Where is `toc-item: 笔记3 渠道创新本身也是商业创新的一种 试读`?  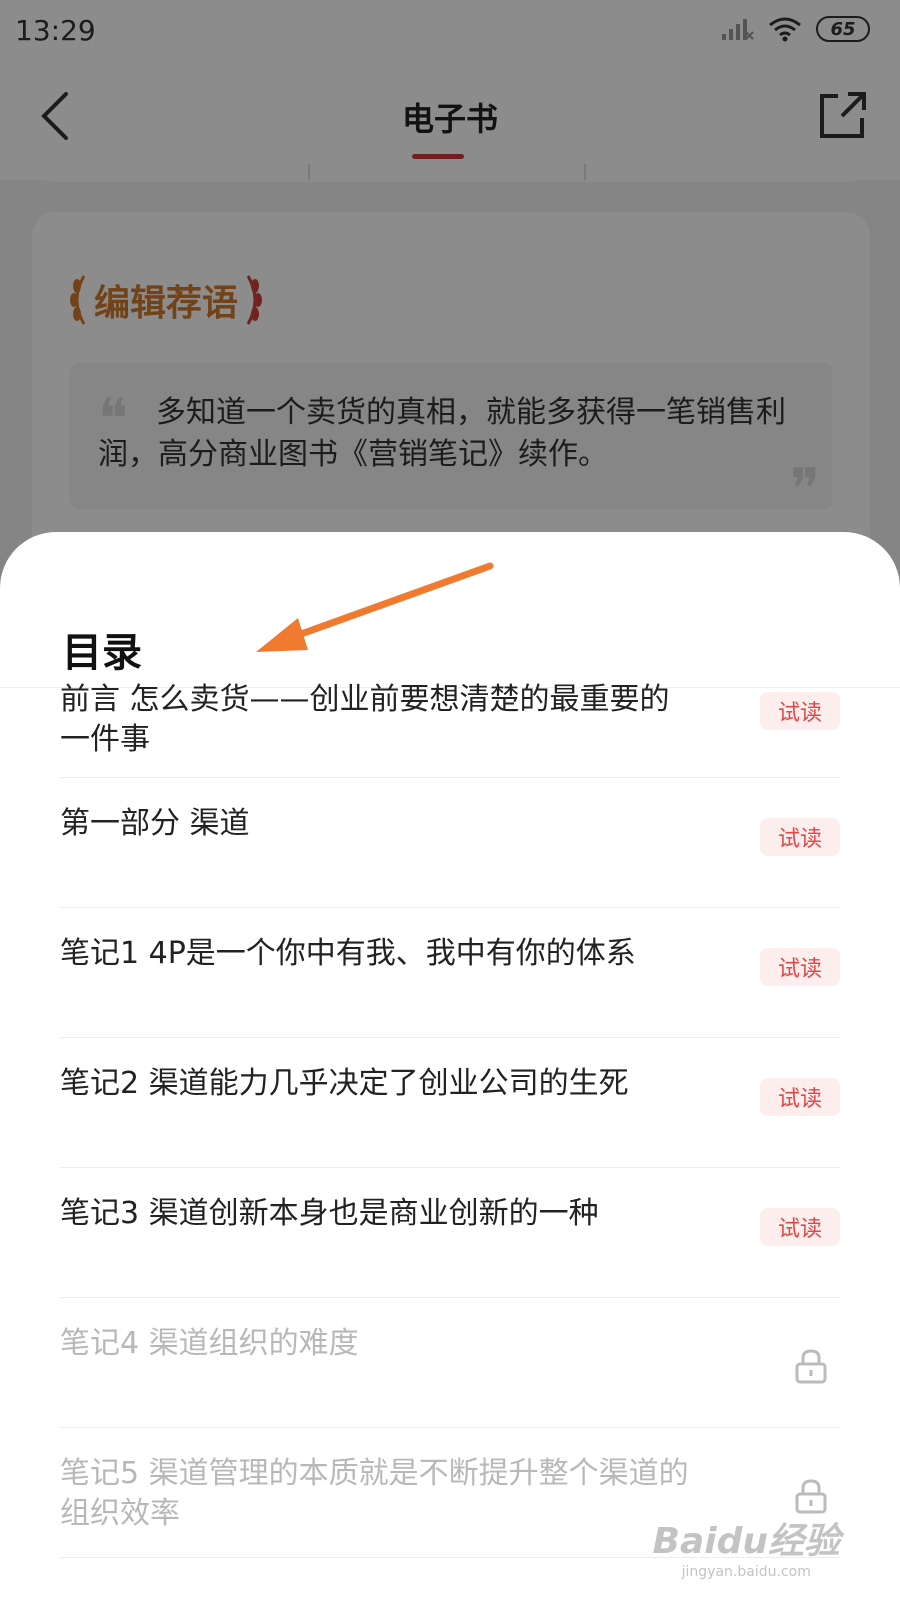 toc-item: 笔记3 渠道创新本身也是商业创新的一种 试读 is located at coordinates (450, 1233).